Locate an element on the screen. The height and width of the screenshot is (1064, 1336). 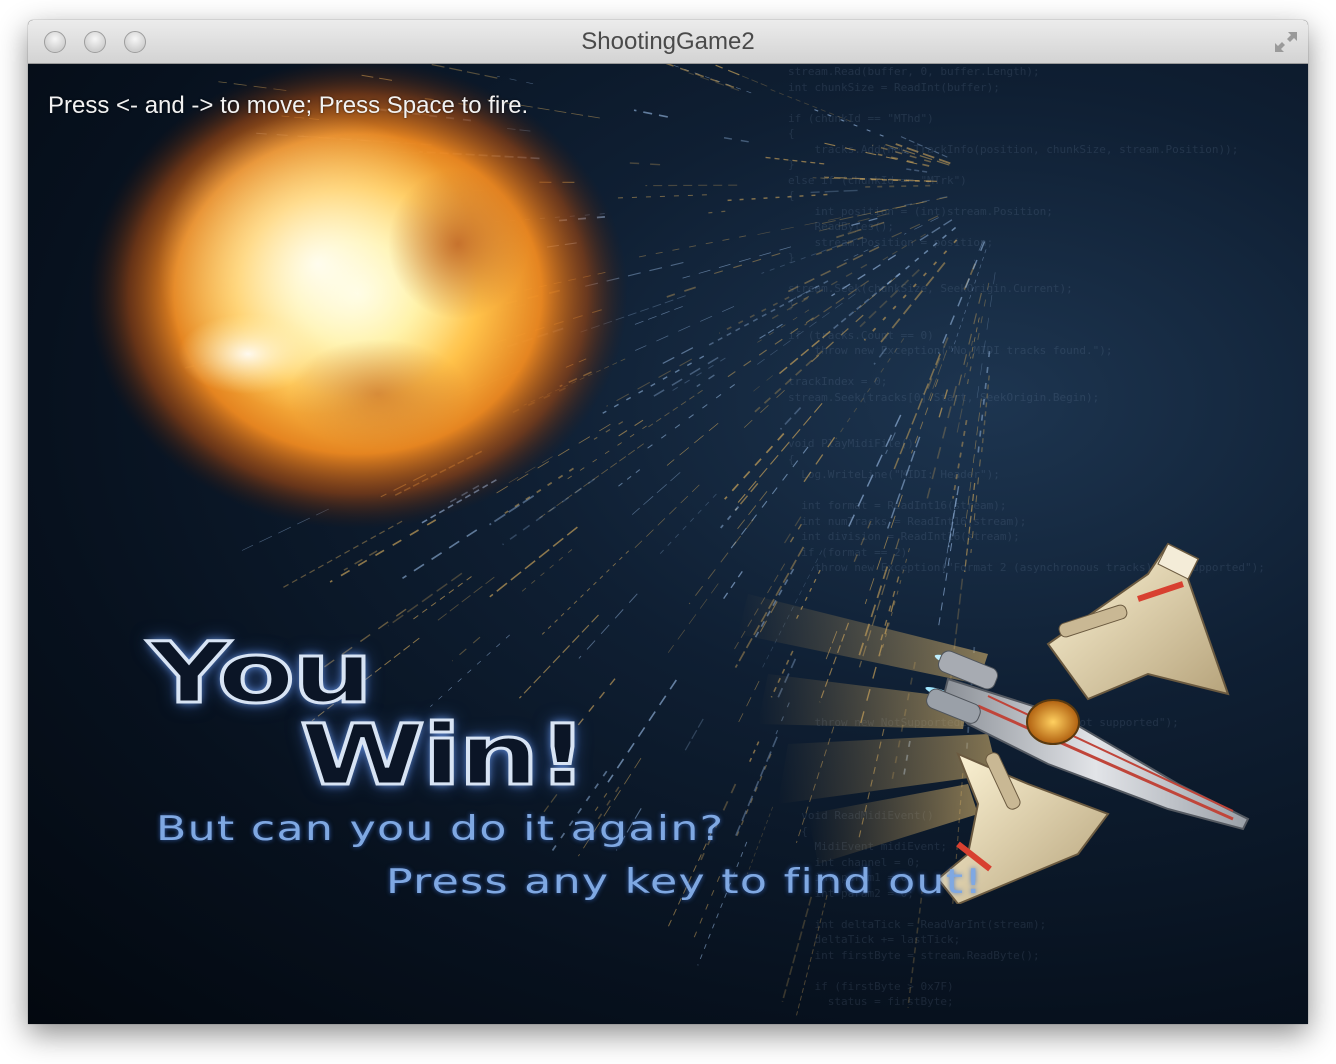
title-bar: ShootingGame2 is located at coordinates (668, 42).